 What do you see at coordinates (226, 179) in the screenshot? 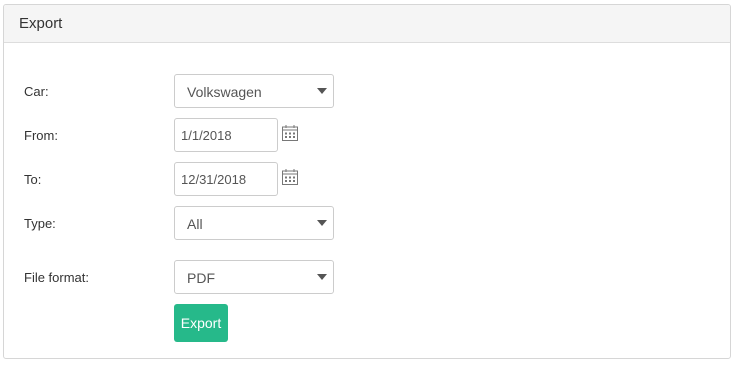
I see `to-date-input` at bounding box center [226, 179].